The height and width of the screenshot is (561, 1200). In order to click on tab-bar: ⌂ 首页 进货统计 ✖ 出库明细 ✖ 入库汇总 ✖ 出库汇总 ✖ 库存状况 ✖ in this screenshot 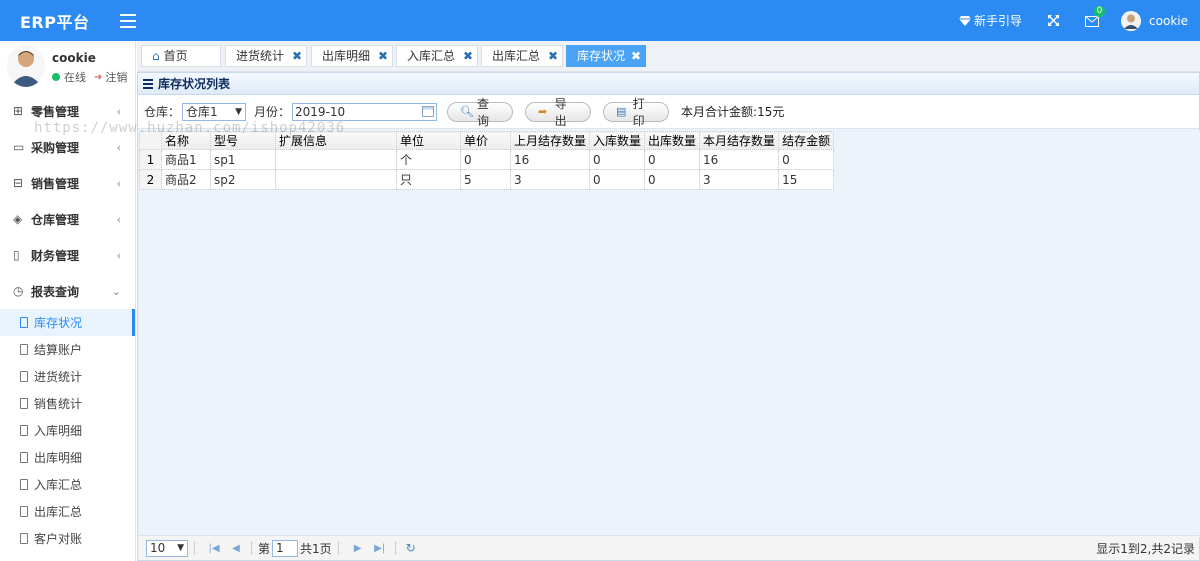, I will do `click(668, 56)`.